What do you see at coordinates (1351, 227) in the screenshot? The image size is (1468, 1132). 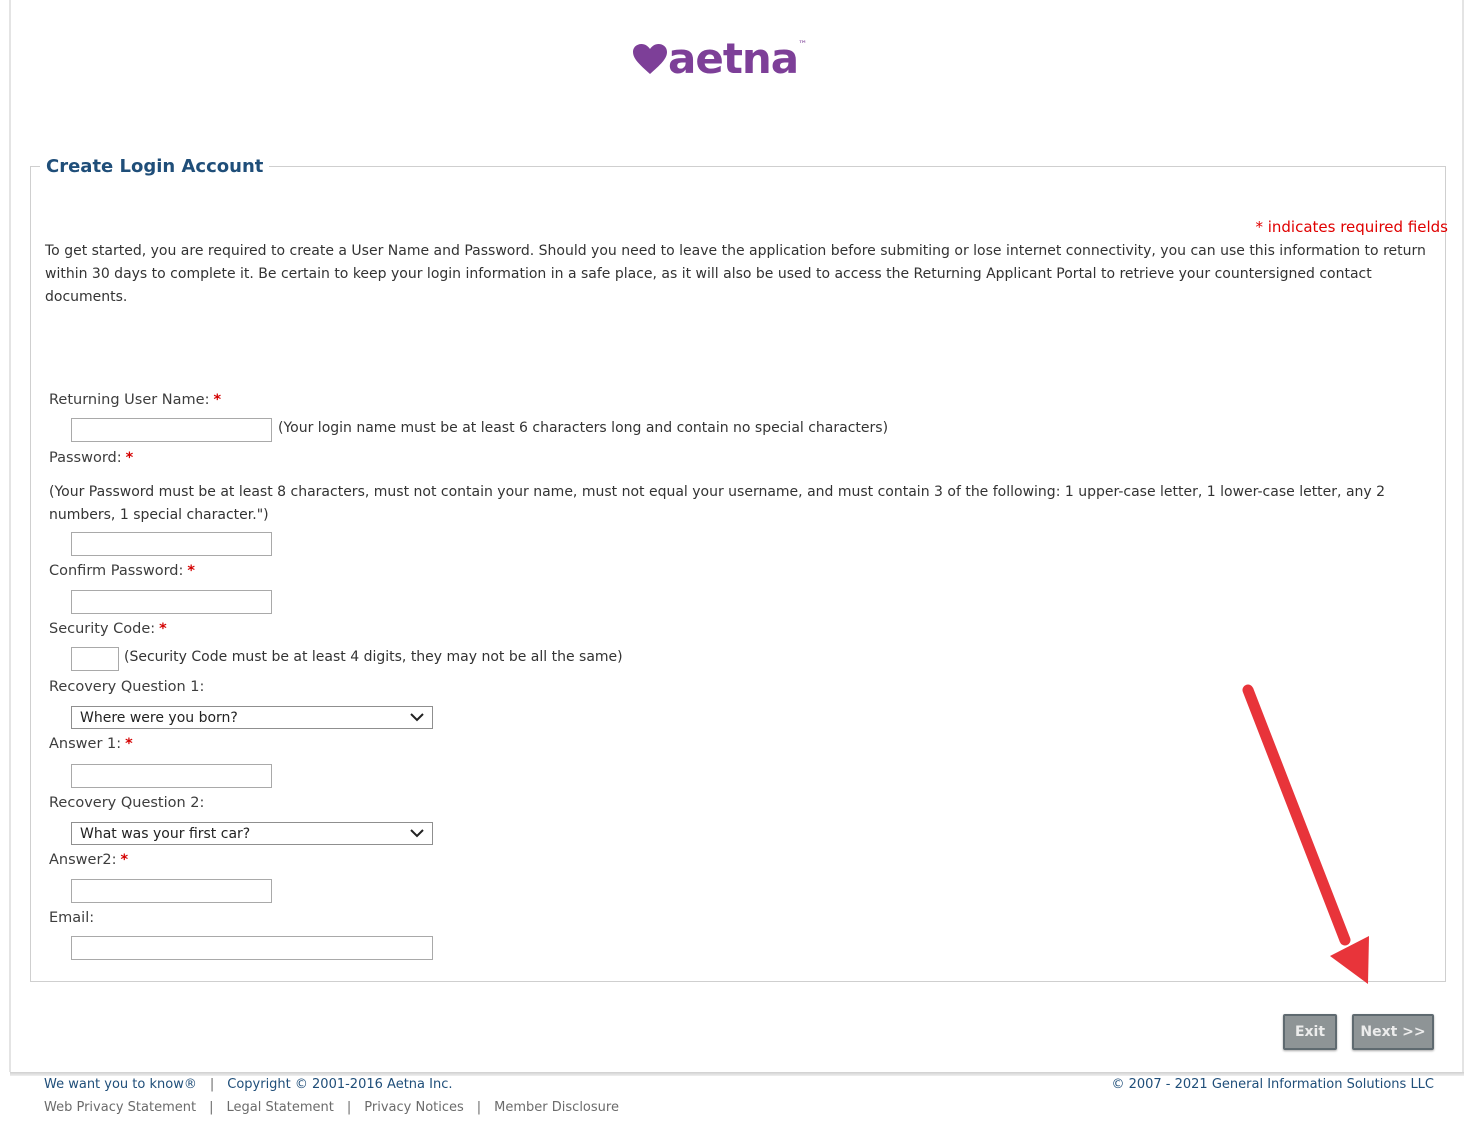 I see `required-fields-note: * indicates required fields` at bounding box center [1351, 227].